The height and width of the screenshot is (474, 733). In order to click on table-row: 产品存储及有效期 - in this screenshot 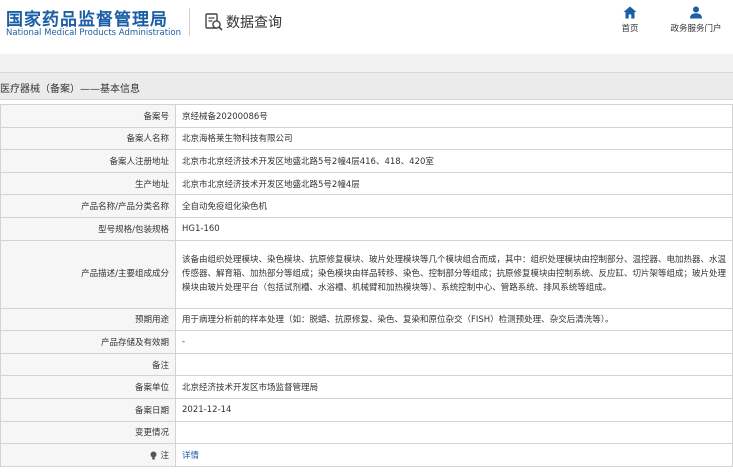, I will do `click(366, 342)`.